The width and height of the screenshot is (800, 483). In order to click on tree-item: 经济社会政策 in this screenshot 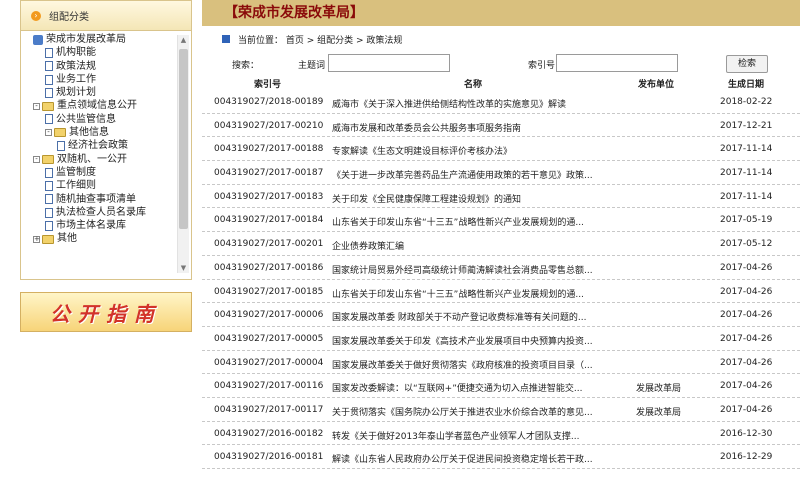, I will do `click(106, 145)`.